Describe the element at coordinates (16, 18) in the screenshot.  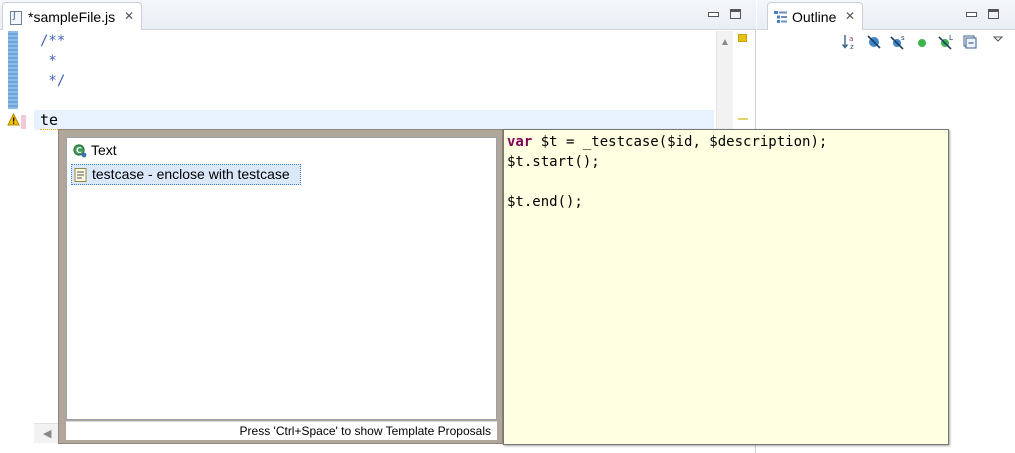
I see `js-file-icon` at that location.